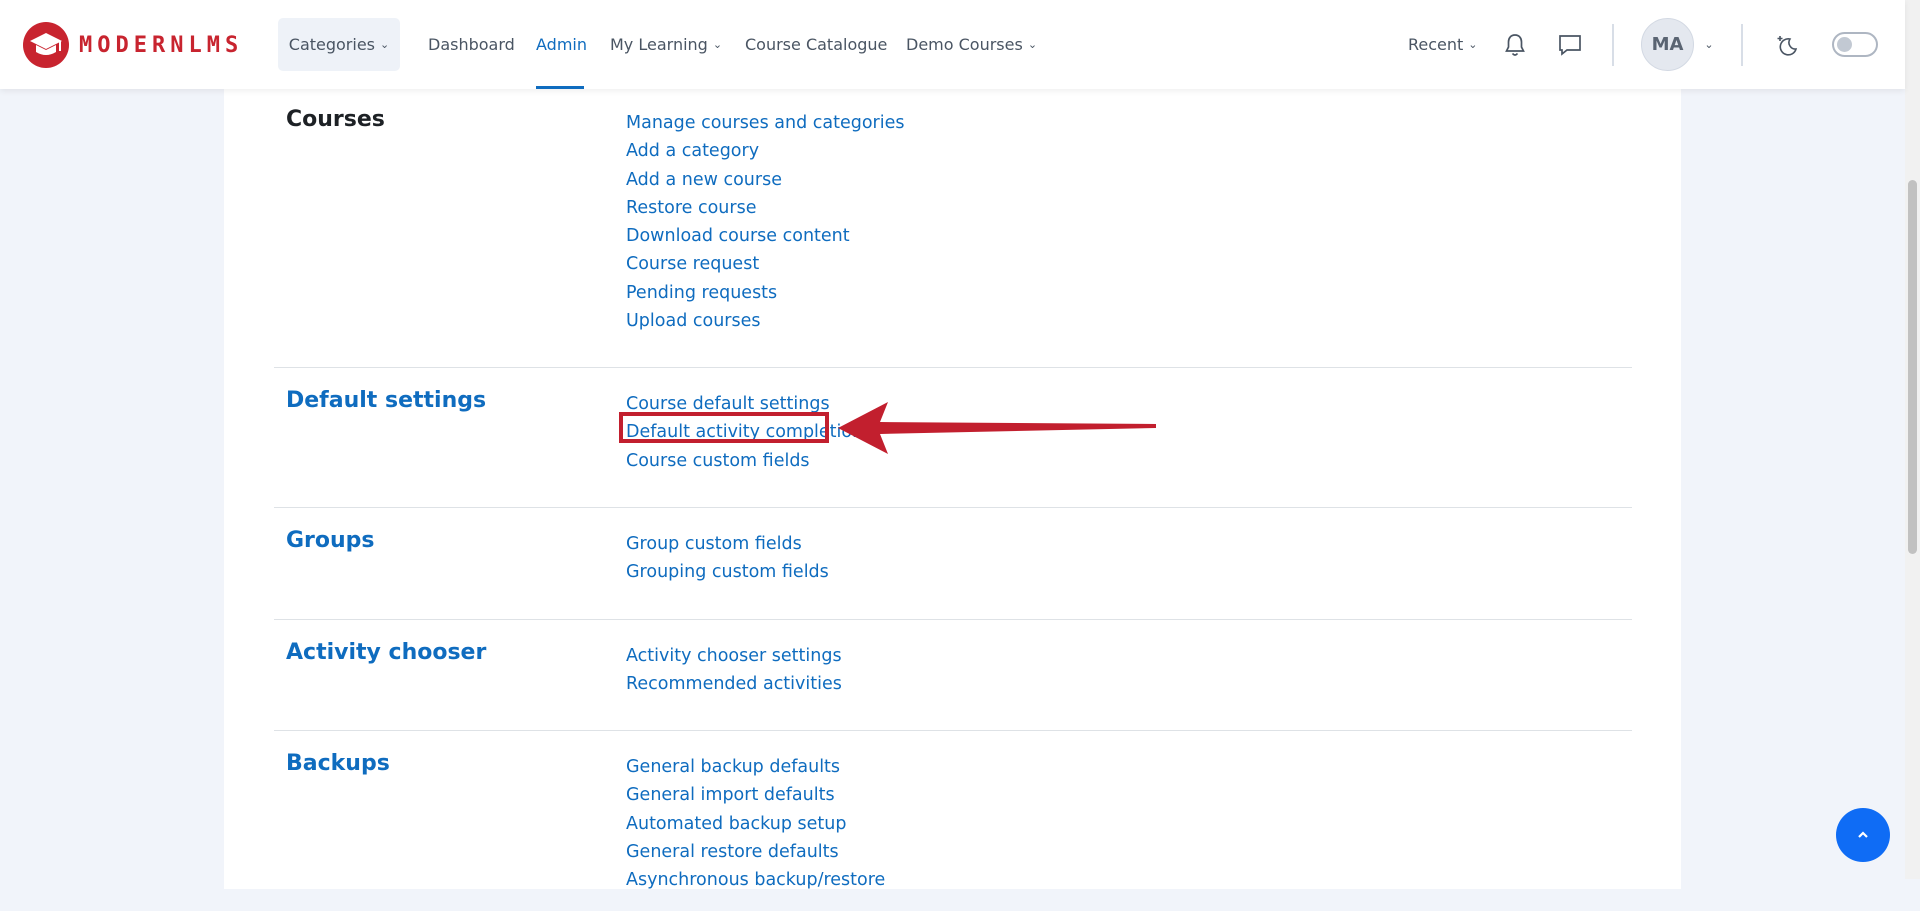 The width and height of the screenshot is (1920, 911). Describe the element at coordinates (755, 880) in the screenshot. I see `link-asynchronous-backup-restore: Asynchronous backup/restore` at that location.